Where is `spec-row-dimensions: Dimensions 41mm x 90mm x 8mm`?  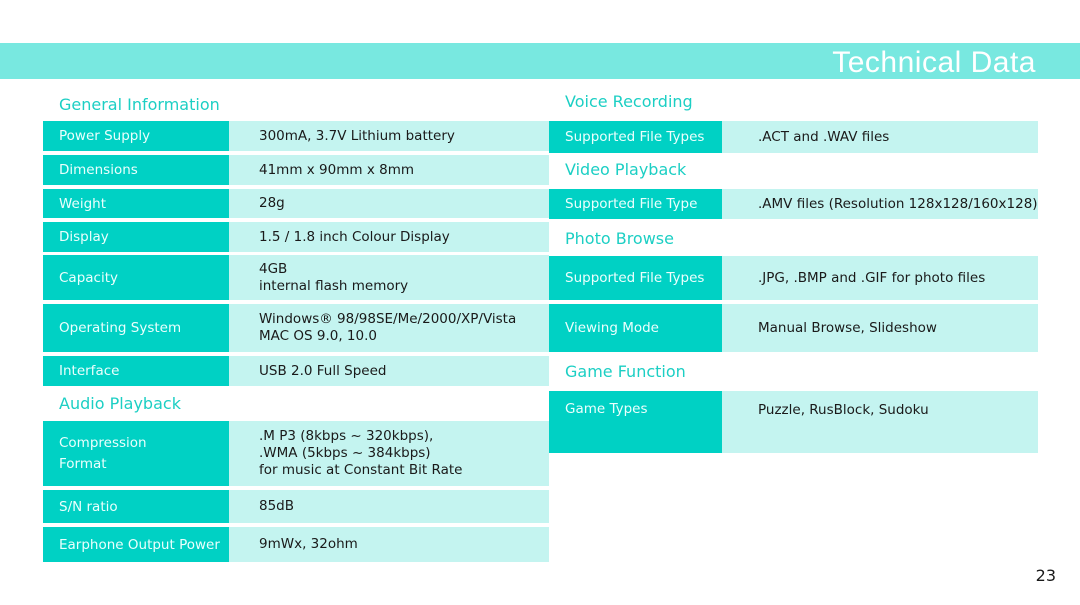
spec-row-dimensions: Dimensions 41mm x 90mm x 8mm is located at coordinates (296, 170).